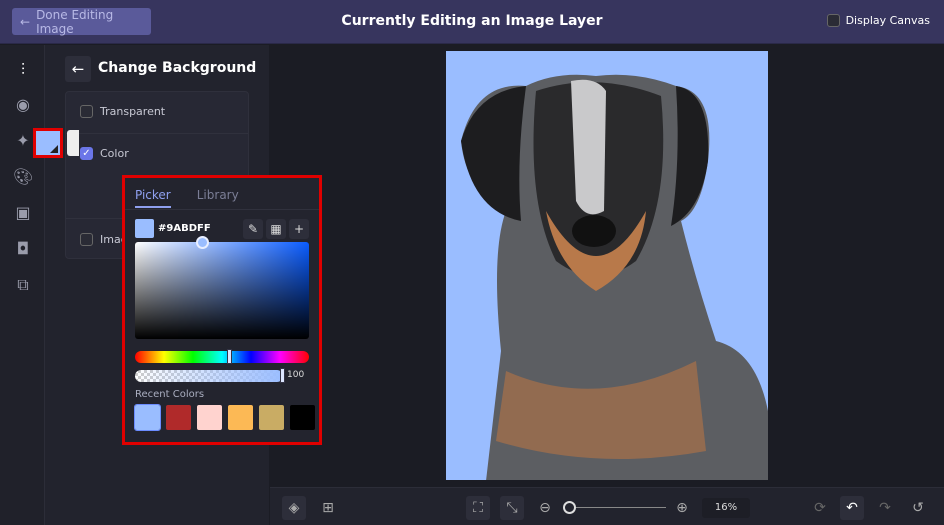  What do you see at coordinates (726, 508) in the screenshot?
I see `zoom-level: 16%` at bounding box center [726, 508].